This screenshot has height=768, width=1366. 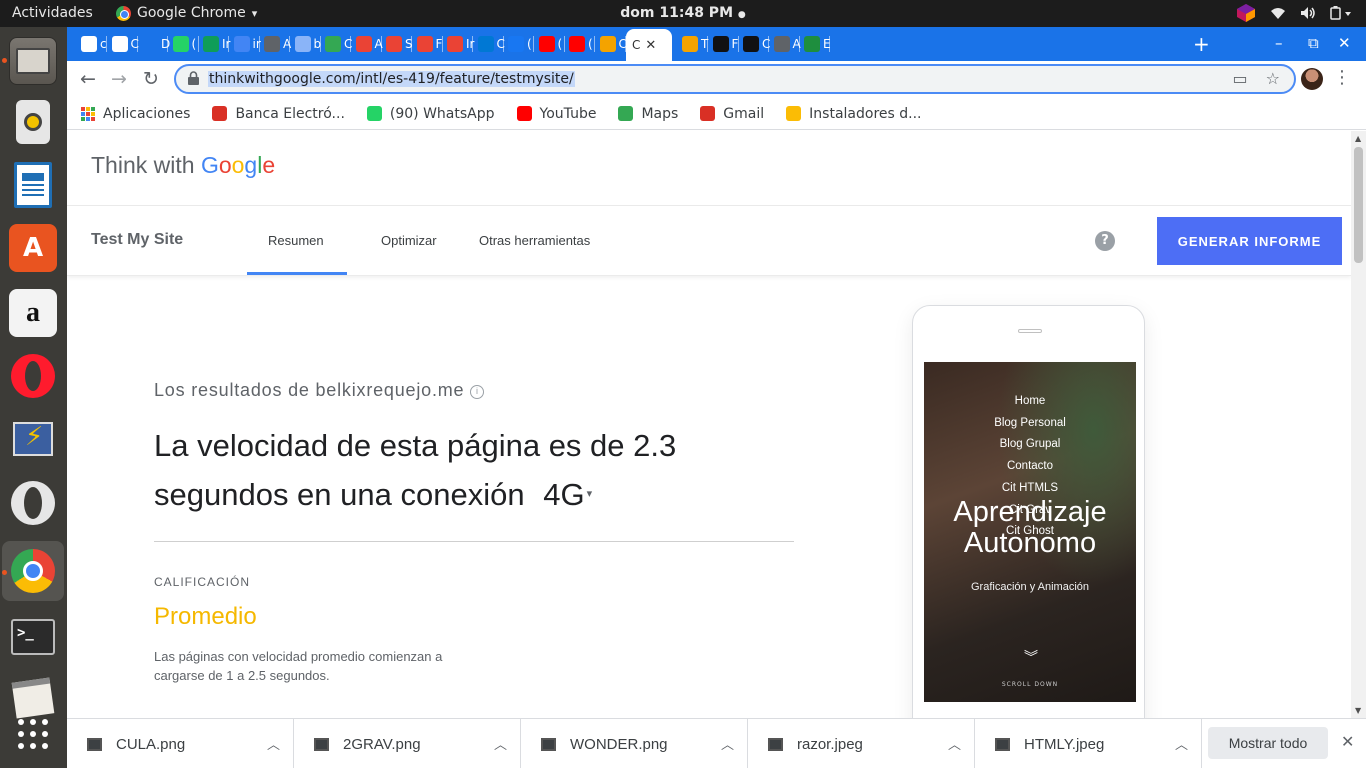 I want to click on bookmark-item: Maps, so click(x=648, y=114).